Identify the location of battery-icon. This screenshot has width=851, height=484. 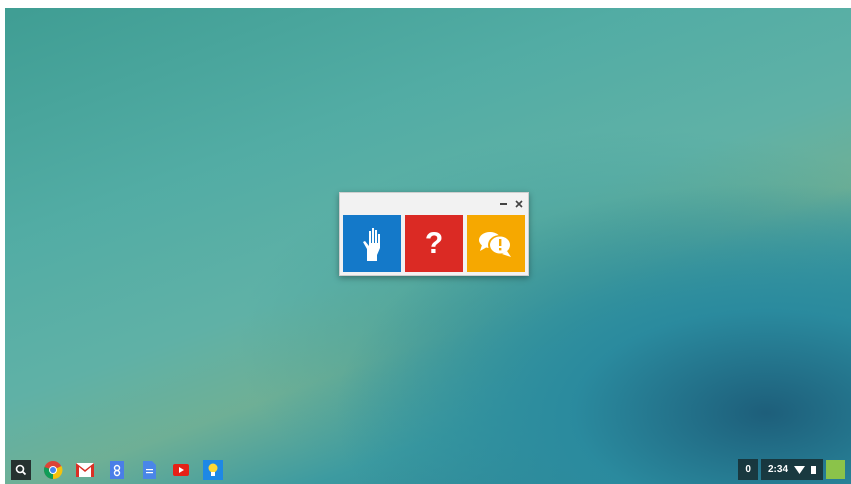
(813, 469).